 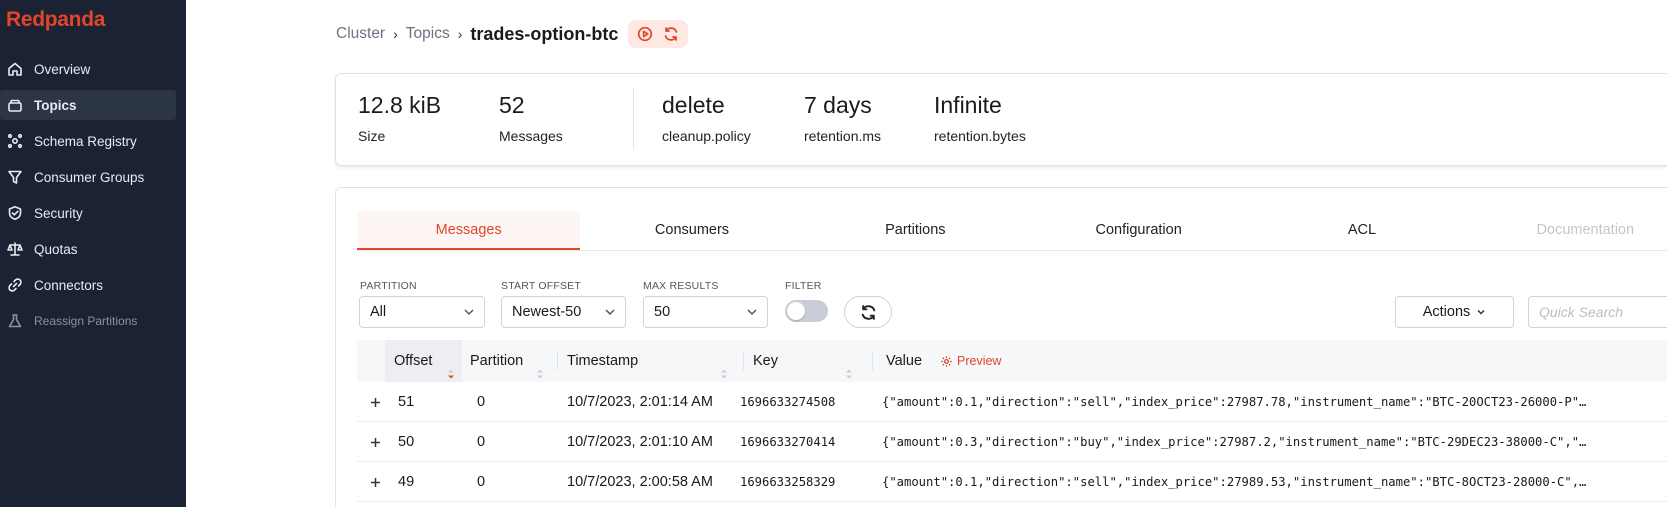 I want to click on stat-label: Messages, so click(x=531, y=136).